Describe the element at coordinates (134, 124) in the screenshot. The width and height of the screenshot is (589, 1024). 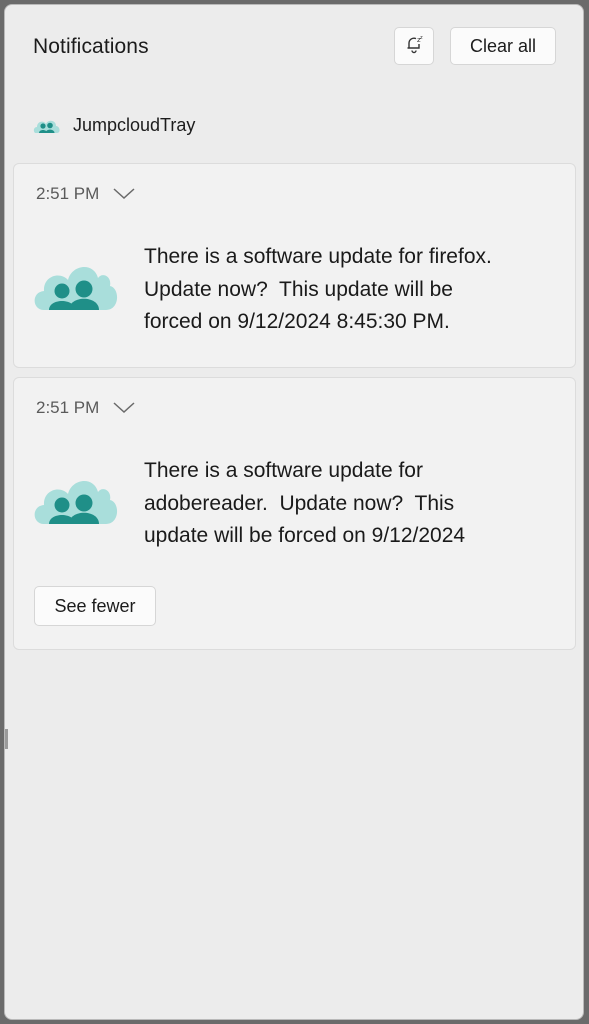
I see `app-name-label: JumpcloudTray` at that location.